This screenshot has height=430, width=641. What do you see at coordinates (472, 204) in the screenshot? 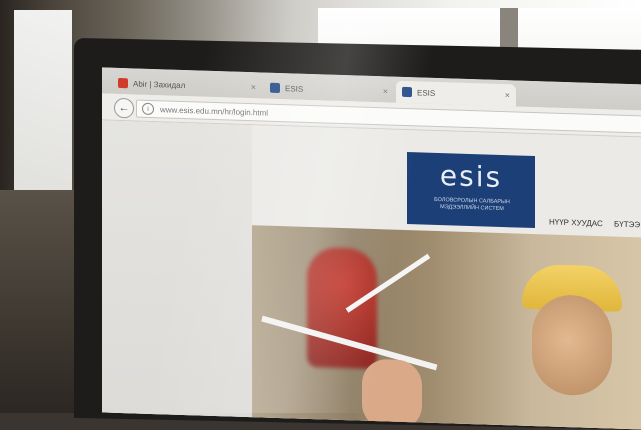
I see `logo-subtitle: БОЛОВСРОЛЫН САЛБАРЫН МЭДЭЭЛЛИЙН СИСТЕМ` at bounding box center [472, 204].